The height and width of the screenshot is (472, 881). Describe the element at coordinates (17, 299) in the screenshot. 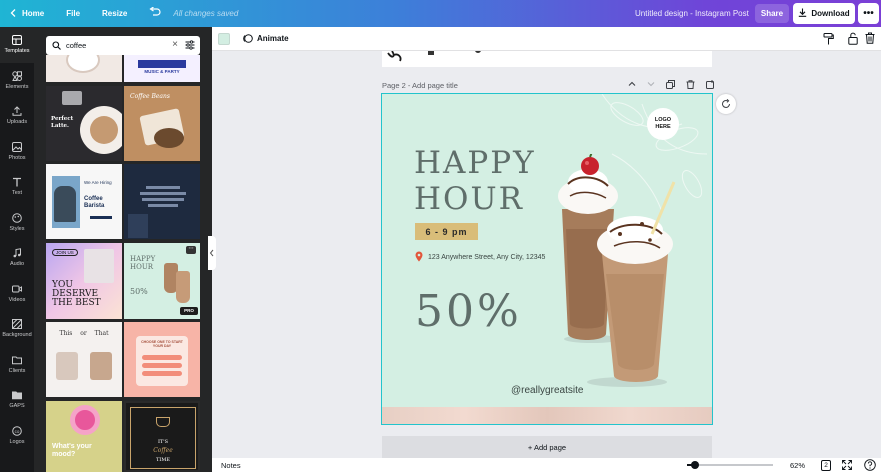

I see `sidebar-item-label: Videos` at that location.